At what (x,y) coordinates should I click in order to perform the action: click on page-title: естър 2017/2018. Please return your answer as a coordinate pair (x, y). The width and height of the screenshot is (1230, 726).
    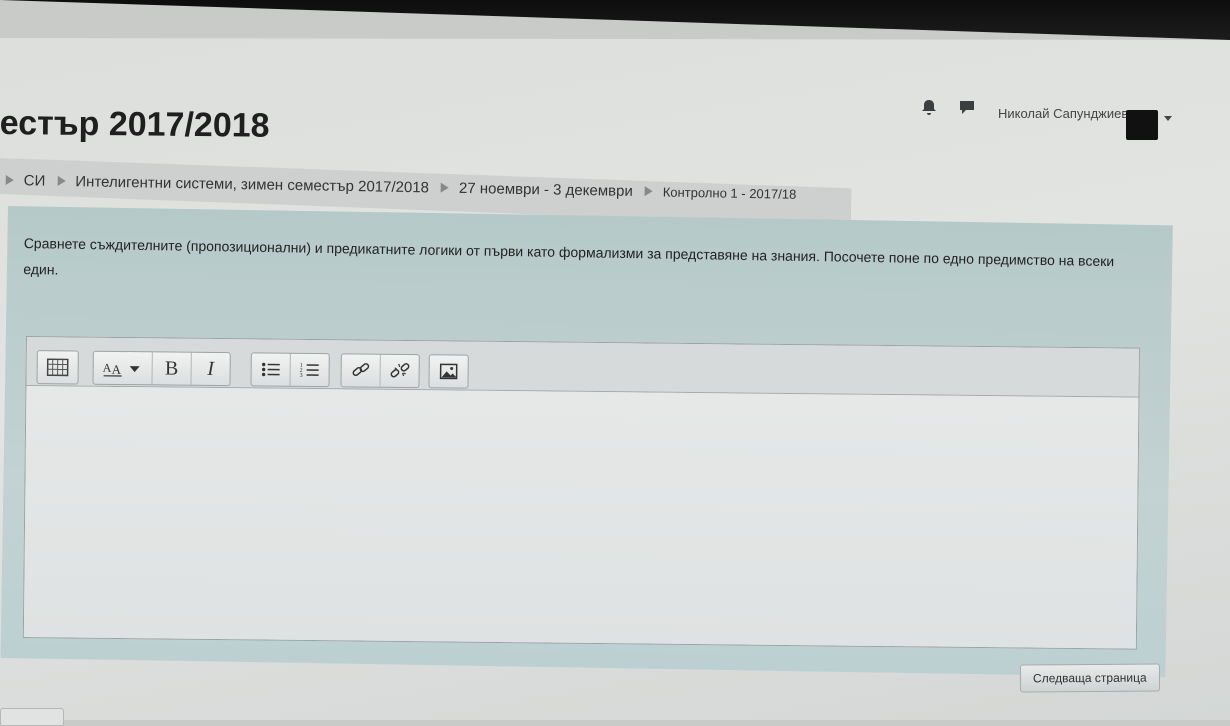
    Looking at the image, I should click on (135, 124).